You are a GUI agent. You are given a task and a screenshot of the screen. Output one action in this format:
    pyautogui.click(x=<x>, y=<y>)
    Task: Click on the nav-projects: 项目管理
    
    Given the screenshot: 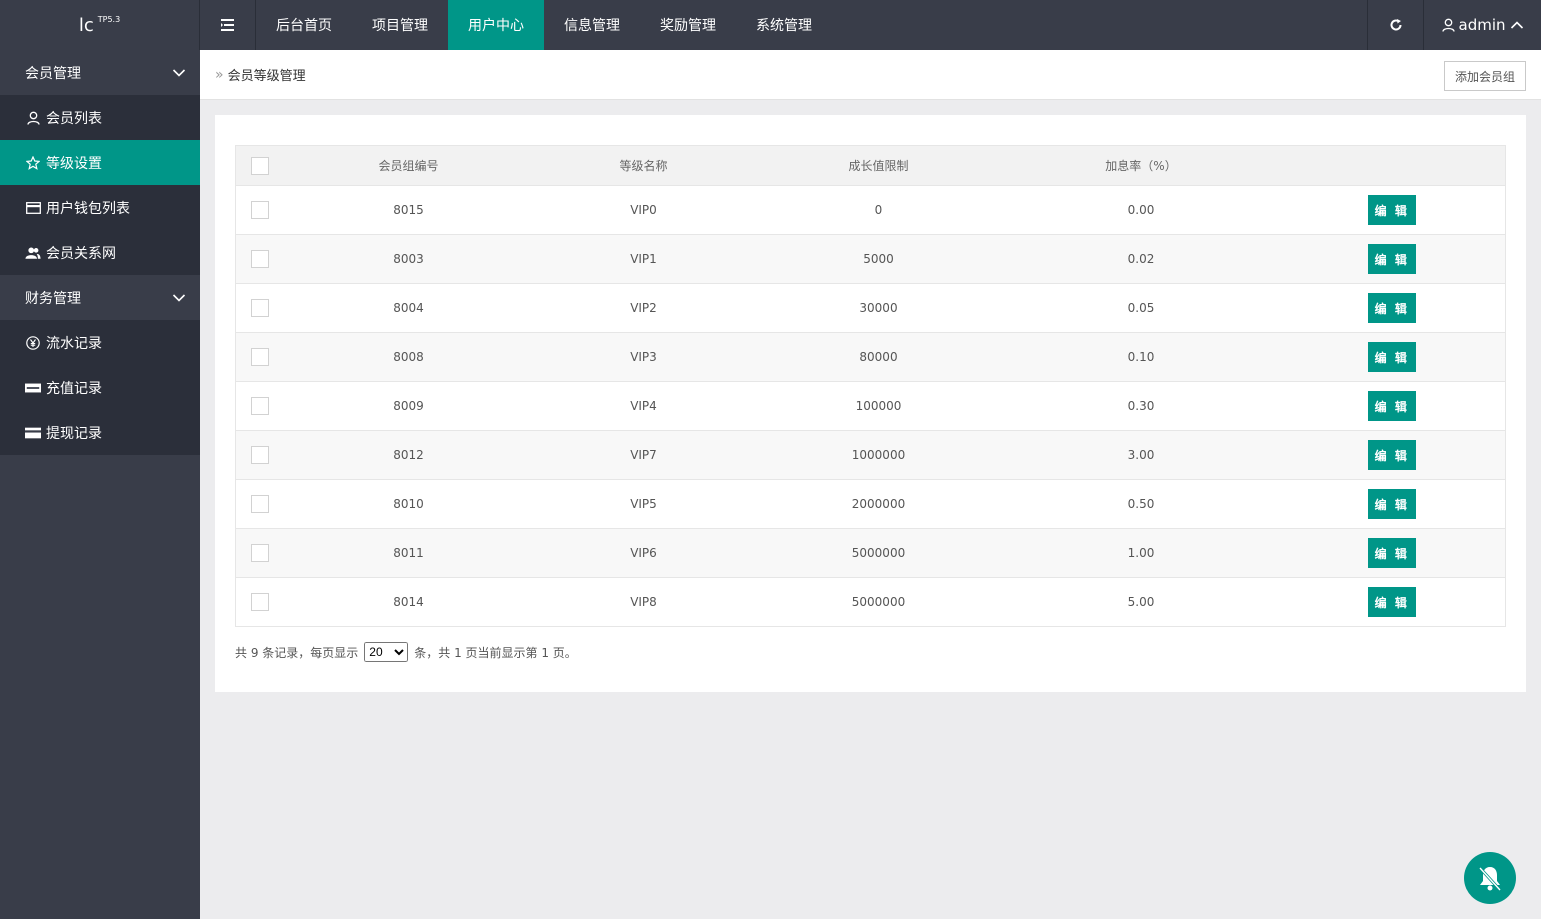 What is the action you would take?
    pyautogui.click(x=400, y=25)
    